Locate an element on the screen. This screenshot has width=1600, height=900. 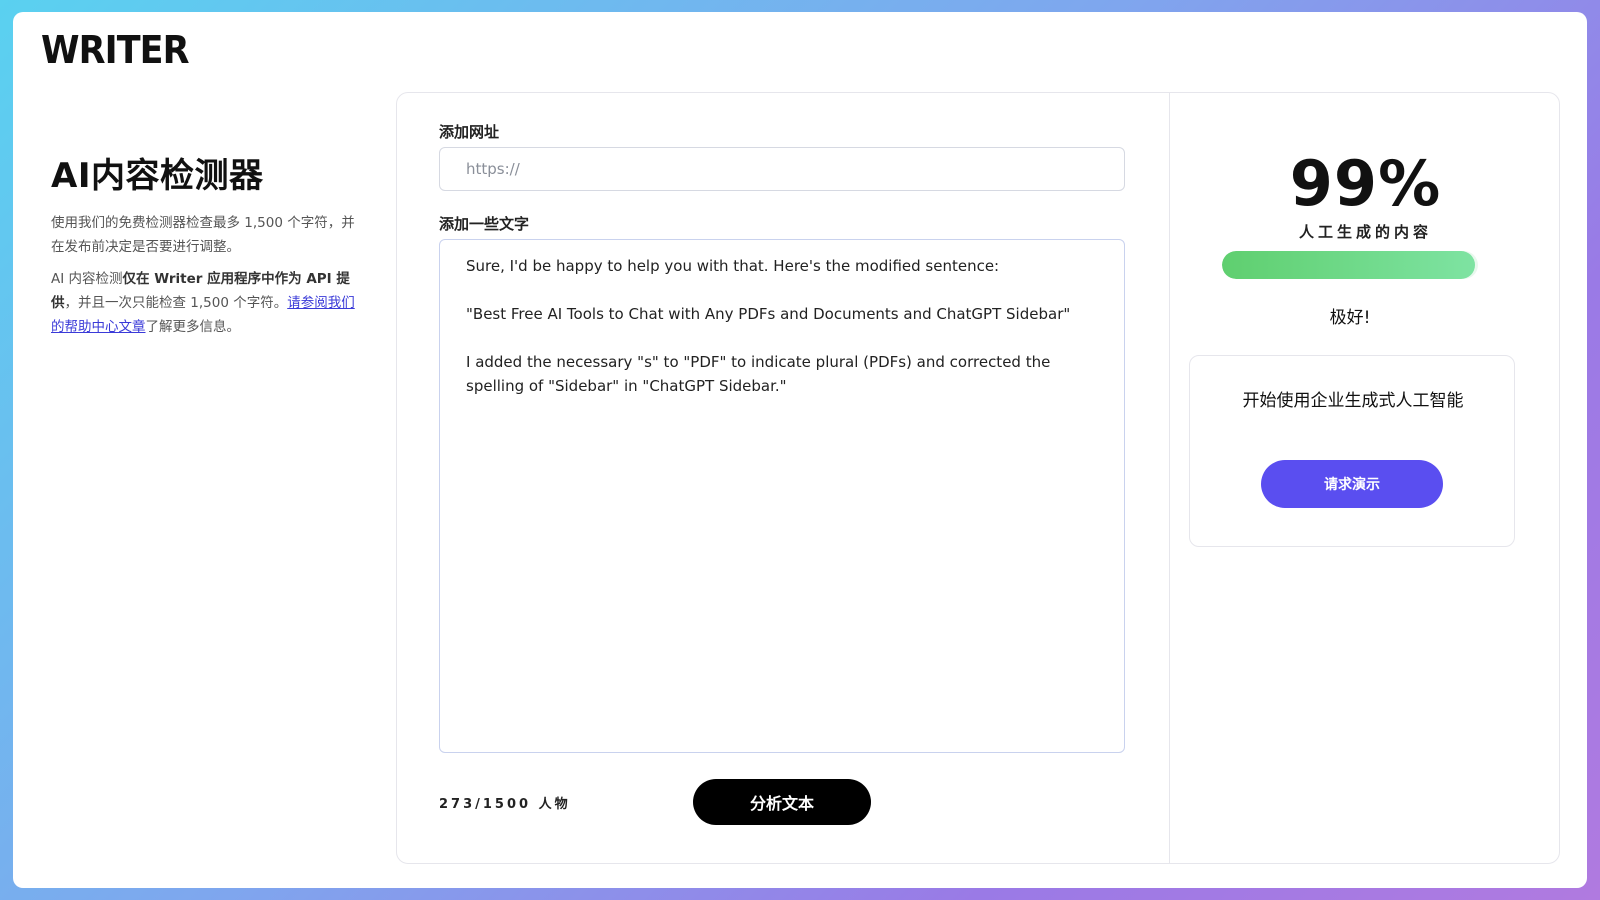
score-progress-fill is located at coordinates (1349, 265).